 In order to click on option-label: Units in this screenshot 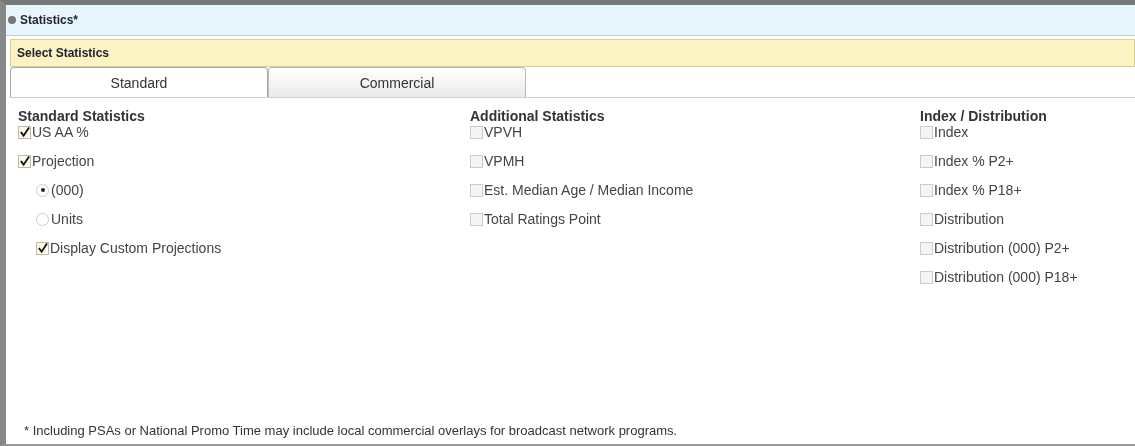, I will do `click(67, 219)`.